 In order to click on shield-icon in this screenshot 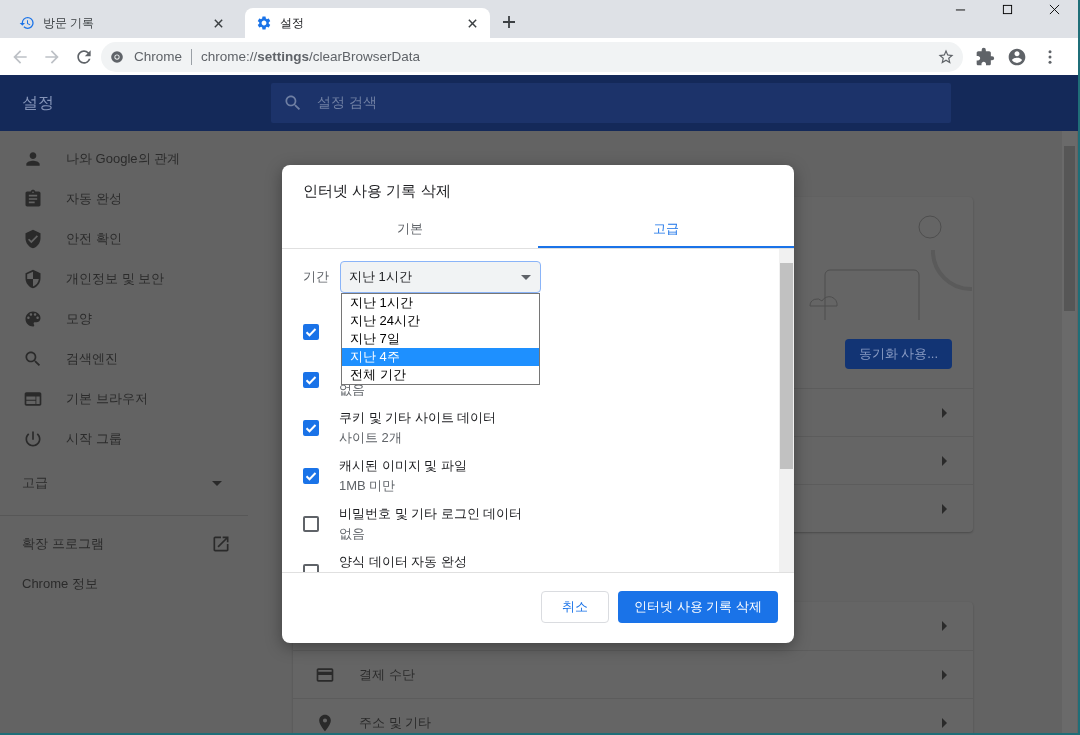, I will do `click(33, 279)`.